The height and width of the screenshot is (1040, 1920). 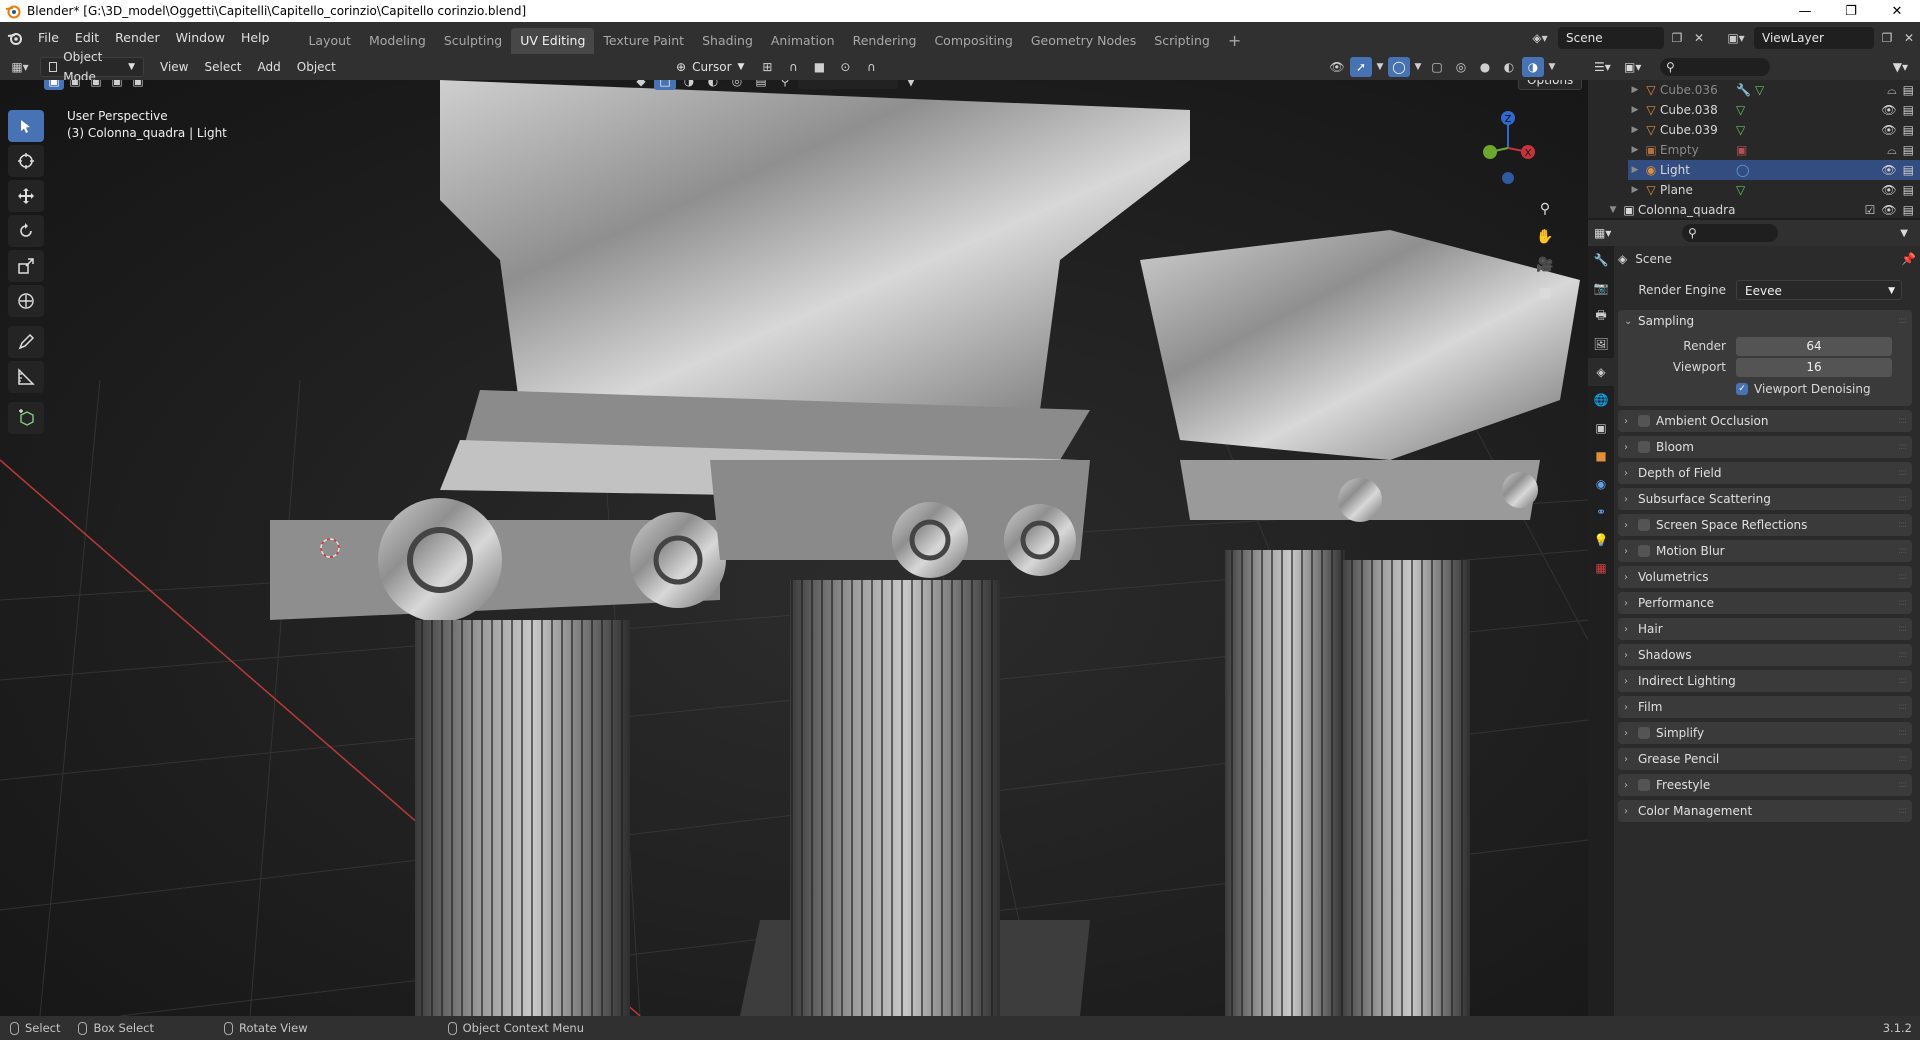 I want to click on render-panel-header: › Performance::::, so click(x=1765, y=603).